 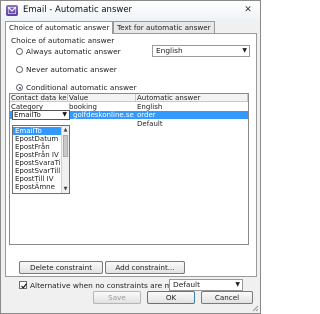 What do you see at coordinates (206, 285) in the screenshot?
I see `default-select: Default ▼` at bounding box center [206, 285].